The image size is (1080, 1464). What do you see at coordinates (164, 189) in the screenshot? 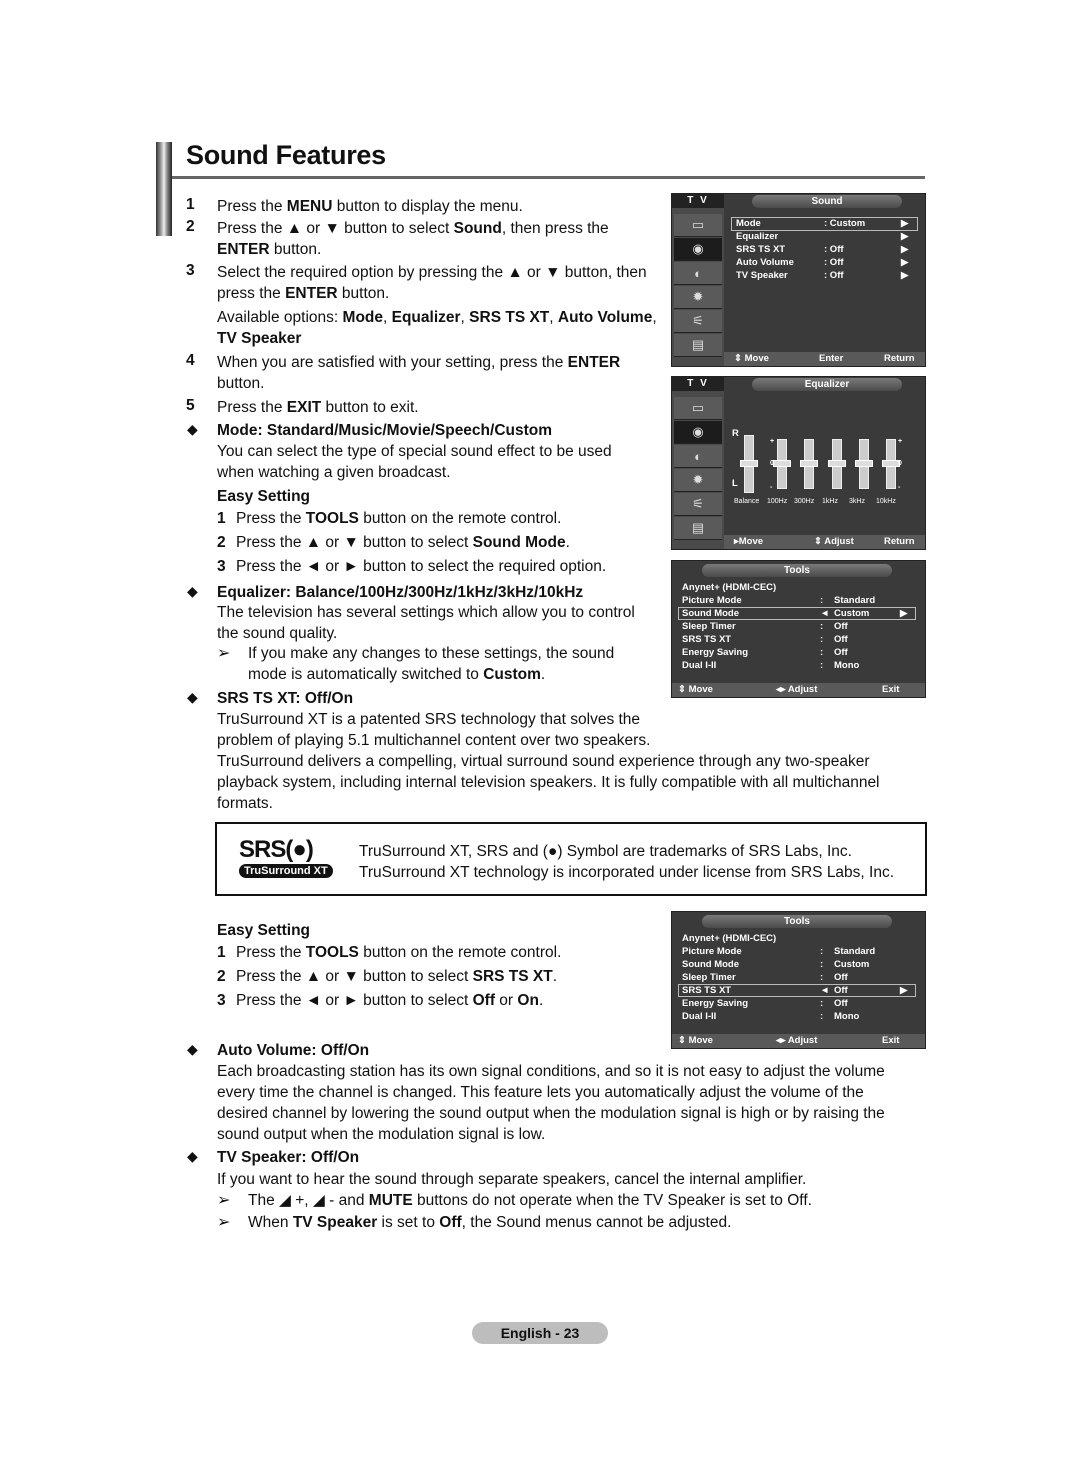
I see `title-accent-bar` at bounding box center [164, 189].